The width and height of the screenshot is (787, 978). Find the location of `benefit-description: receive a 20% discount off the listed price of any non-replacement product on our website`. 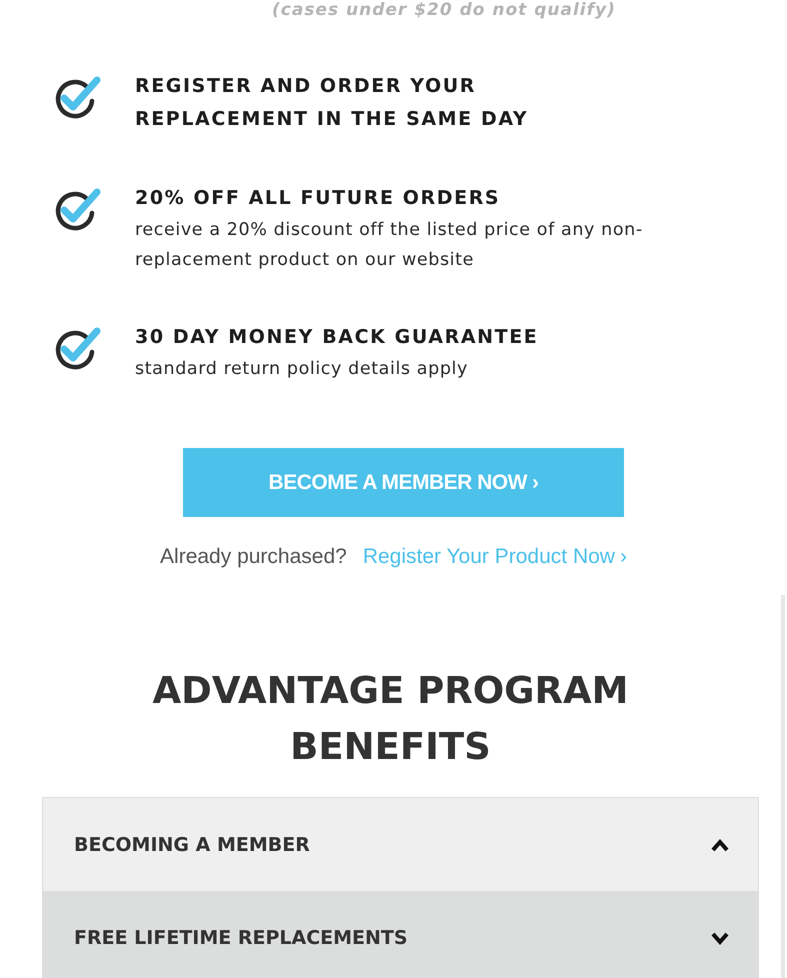

benefit-description: receive a 20% discount off the listed price of any non-replacement product on our website is located at coordinates (389, 245).